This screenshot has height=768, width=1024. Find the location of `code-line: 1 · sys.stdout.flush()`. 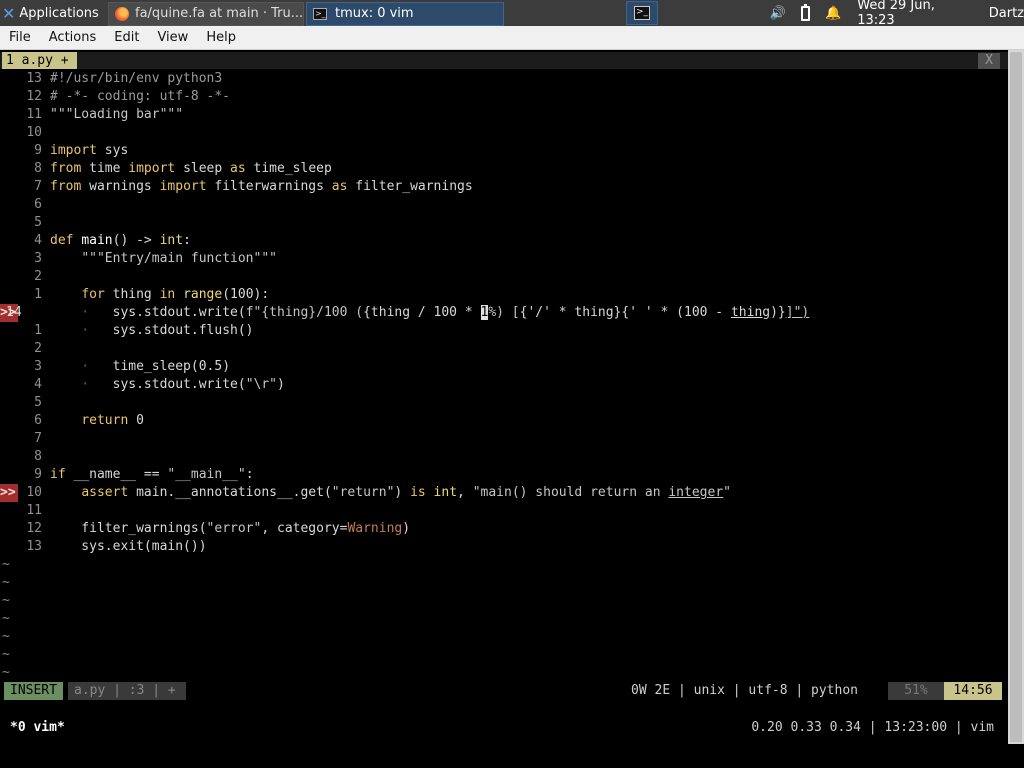

code-line: 1 · sys.stdout.flush() is located at coordinates (504, 331).